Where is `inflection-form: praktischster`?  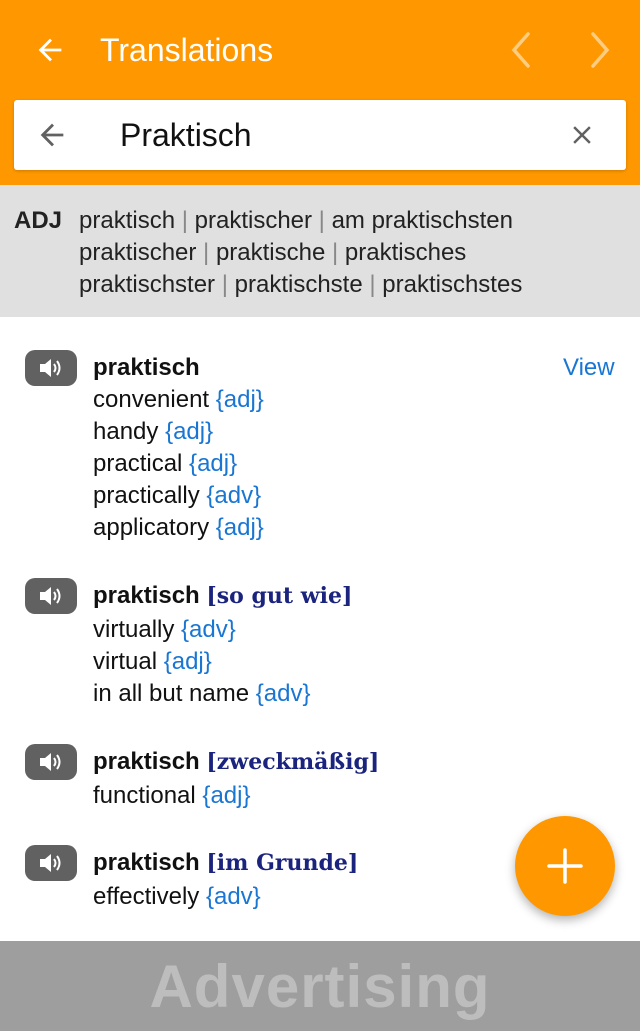
inflection-form: praktischster is located at coordinates (147, 284).